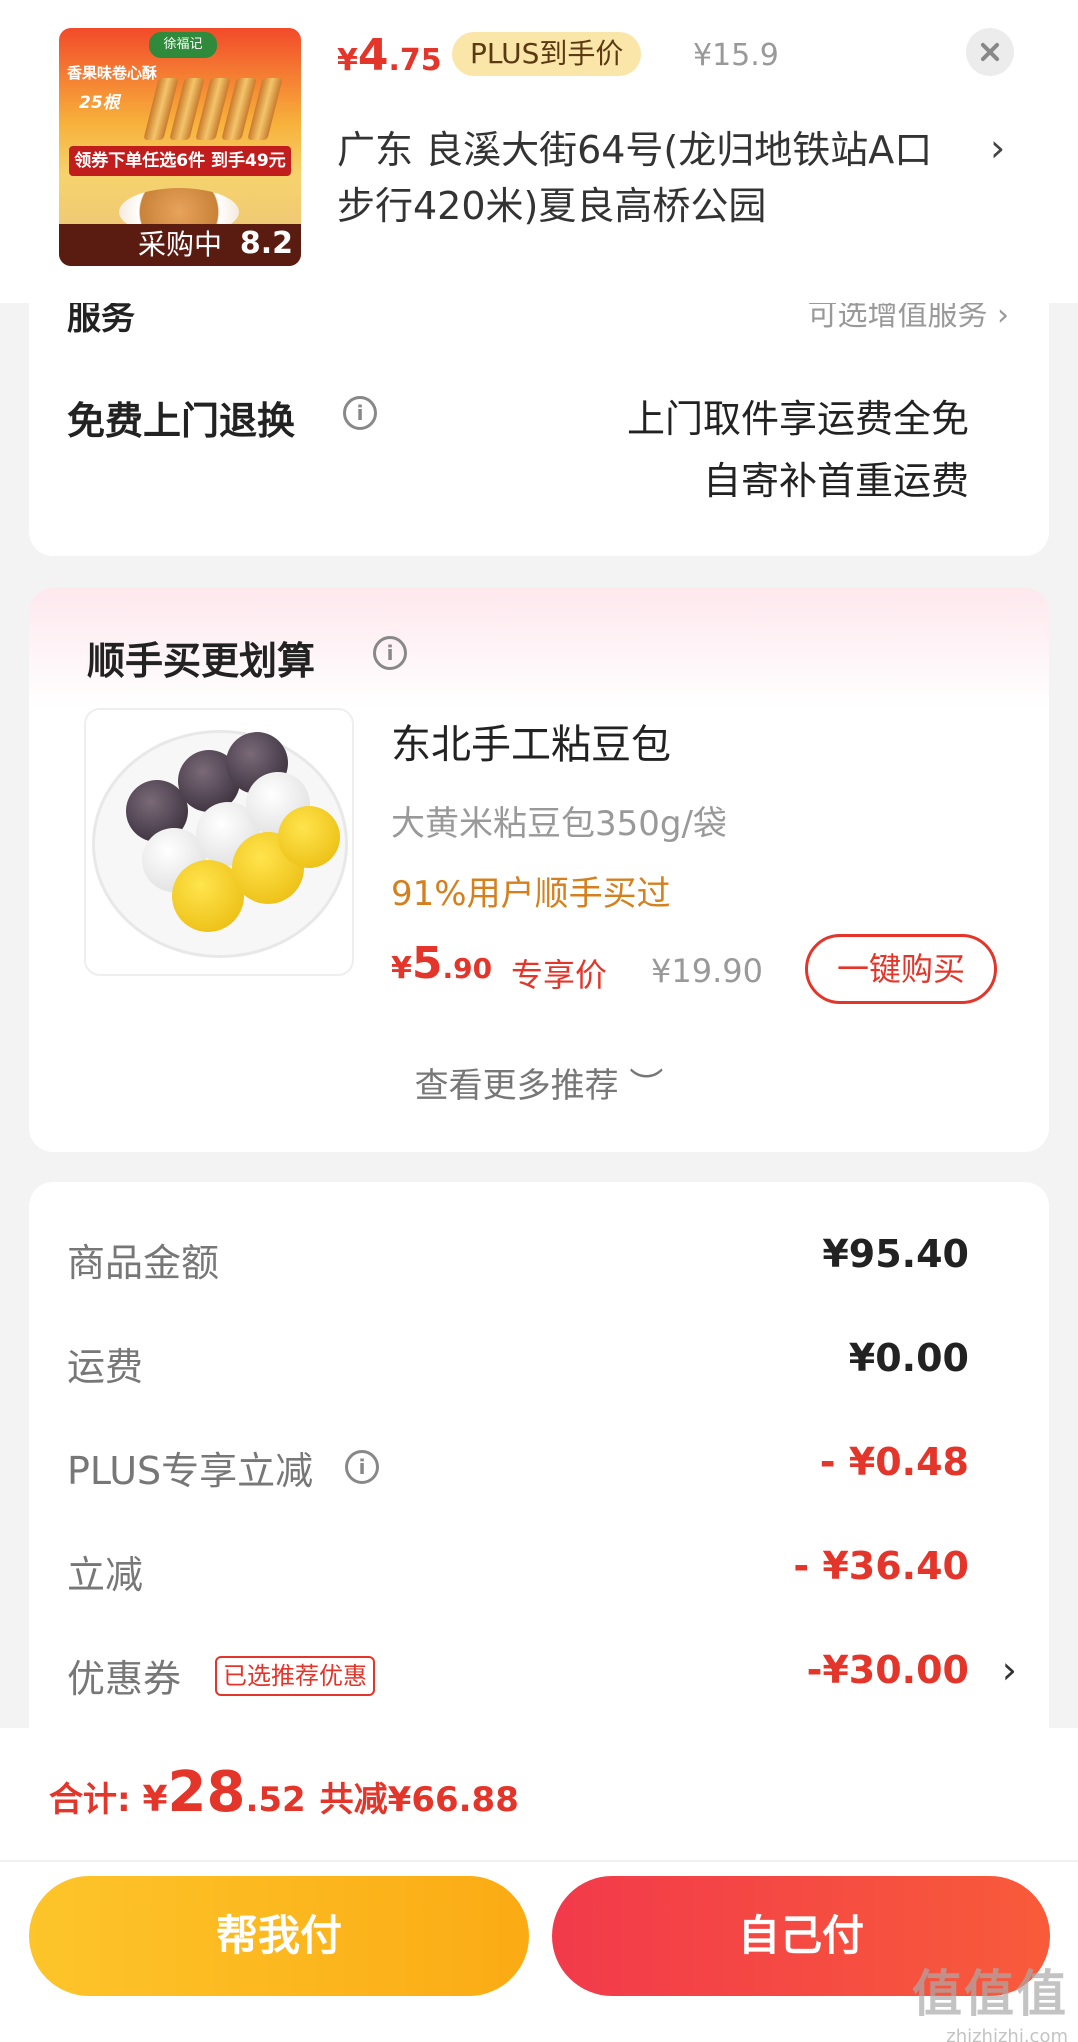 This screenshot has height=2042, width=1078. I want to click on thumbnail-promo: 领券下单任选6件 到手49元, so click(180, 161).